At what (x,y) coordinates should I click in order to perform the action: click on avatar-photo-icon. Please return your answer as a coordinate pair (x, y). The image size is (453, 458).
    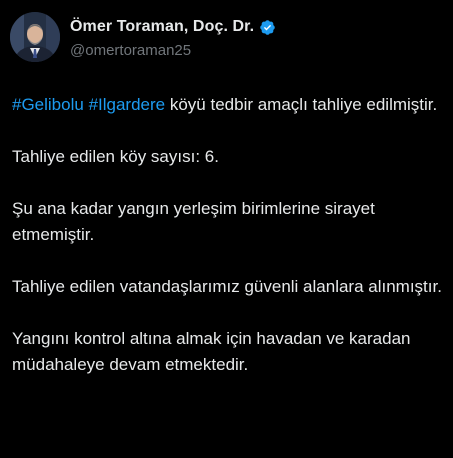
    Looking at the image, I should click on (35, 37).